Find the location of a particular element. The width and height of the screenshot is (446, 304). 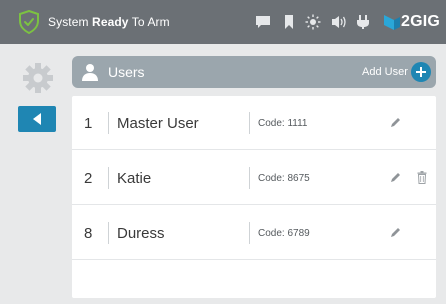

gear-icon is located at coordinates (38, 78).